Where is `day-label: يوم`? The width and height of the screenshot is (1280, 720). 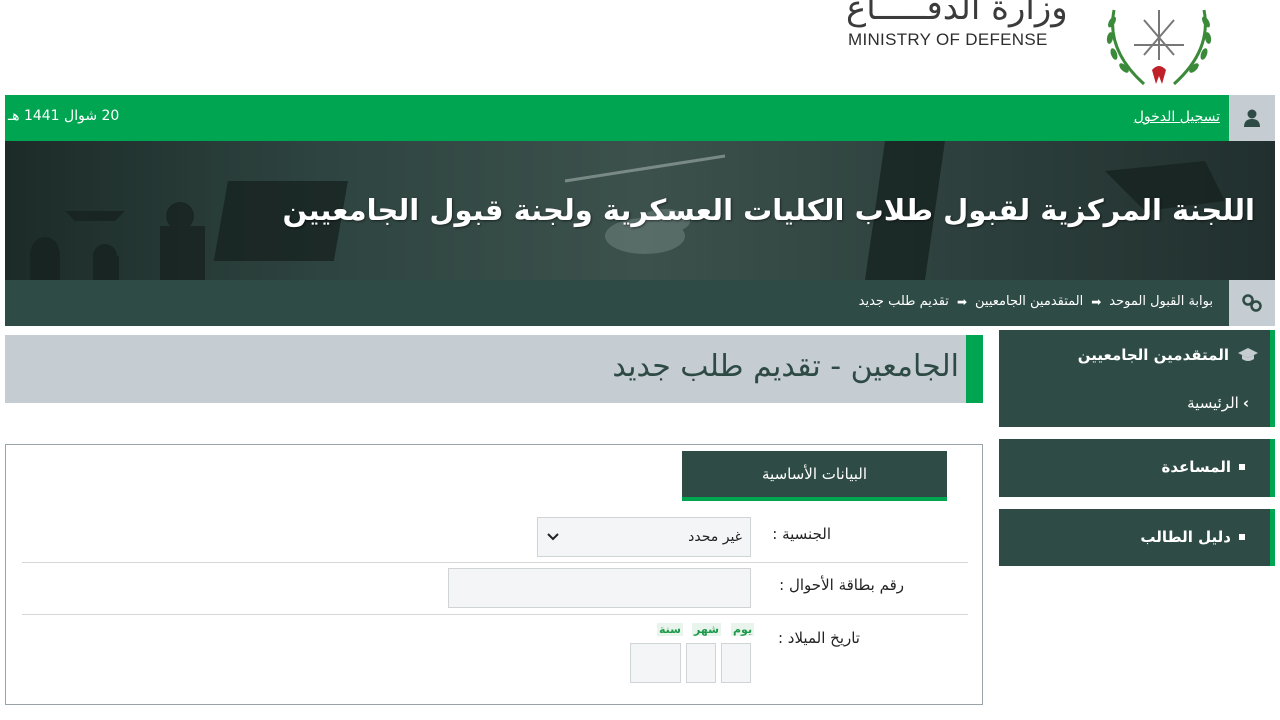 day-label: يوم is located at coordinates (743, 629).